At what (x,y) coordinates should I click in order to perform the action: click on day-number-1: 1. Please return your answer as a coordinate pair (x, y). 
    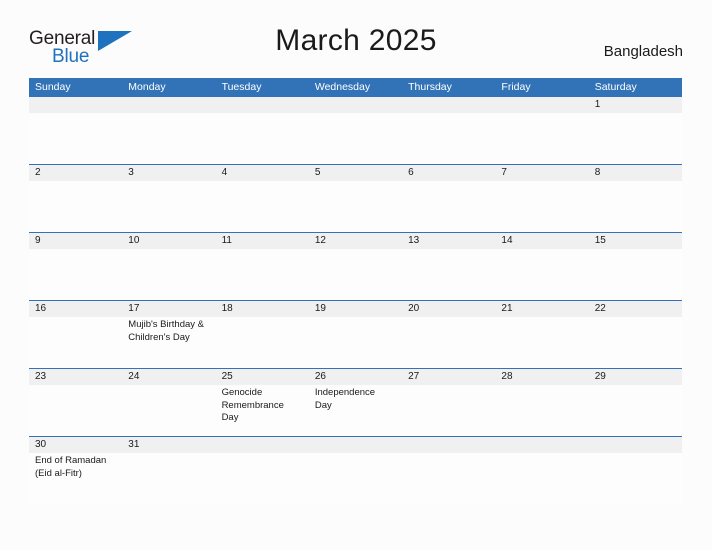
    Looking at the image, I should click on (635, 105).